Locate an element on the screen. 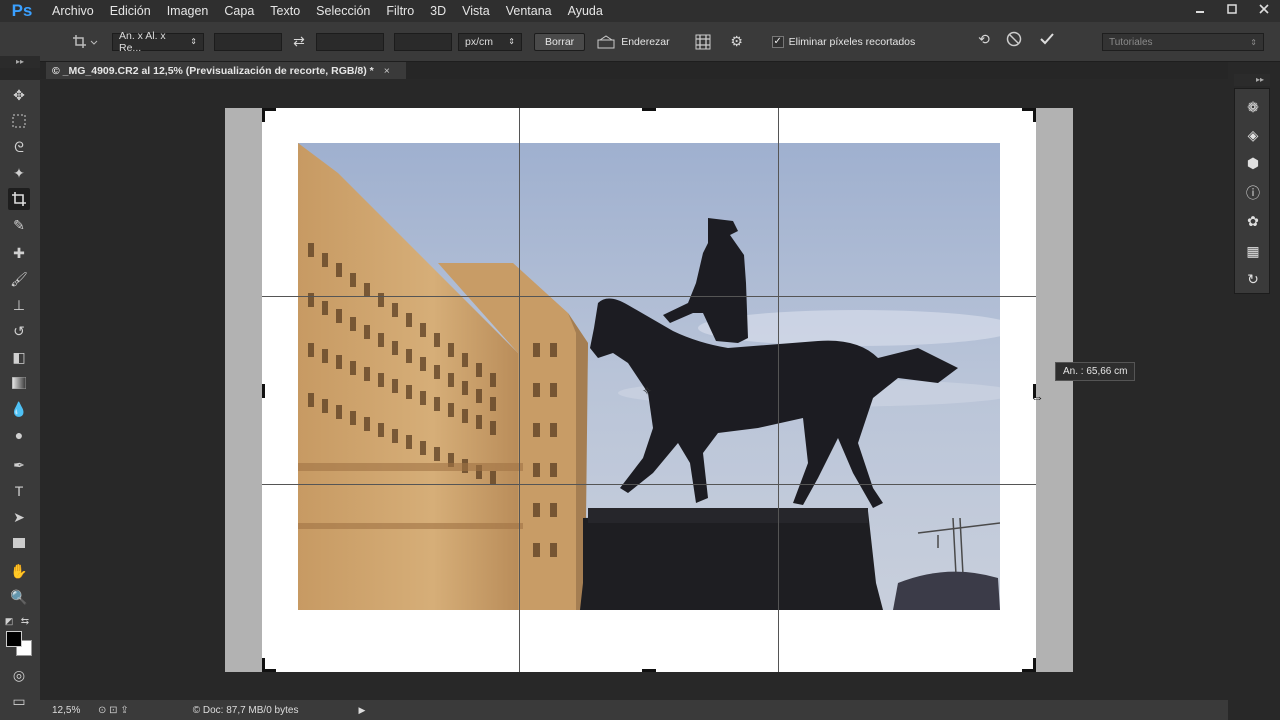 This screenshot has width=1280, height=720. gear-icon: ⚙ is located at coordinates (737, 41).